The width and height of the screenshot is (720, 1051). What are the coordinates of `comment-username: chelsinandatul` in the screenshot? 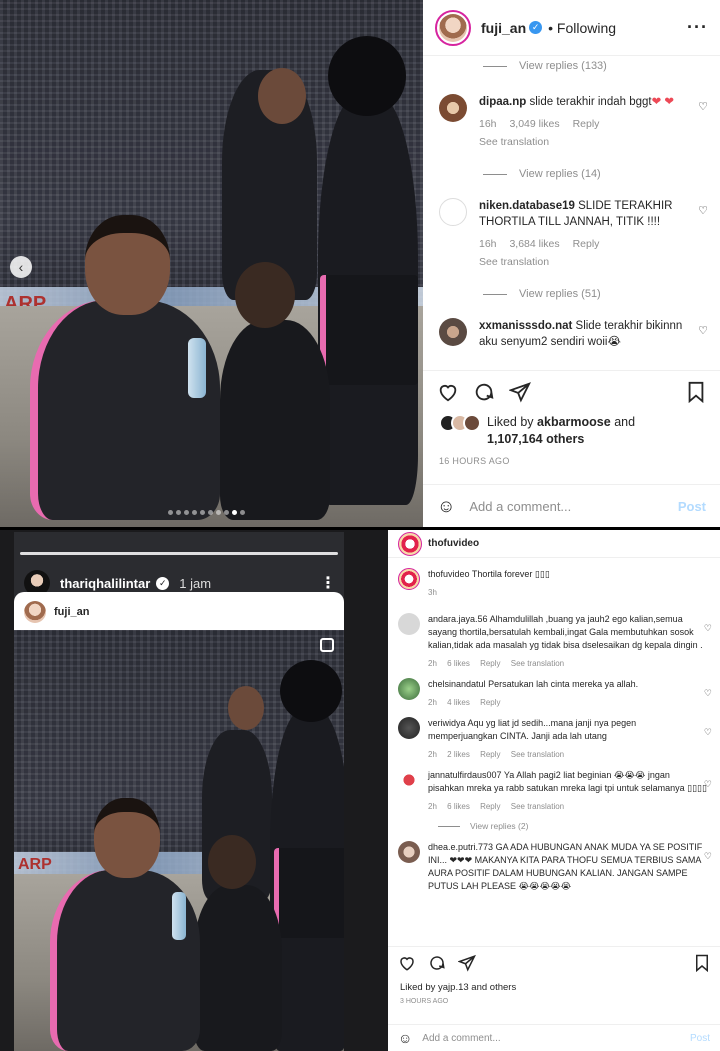 It's located at (457, 684).